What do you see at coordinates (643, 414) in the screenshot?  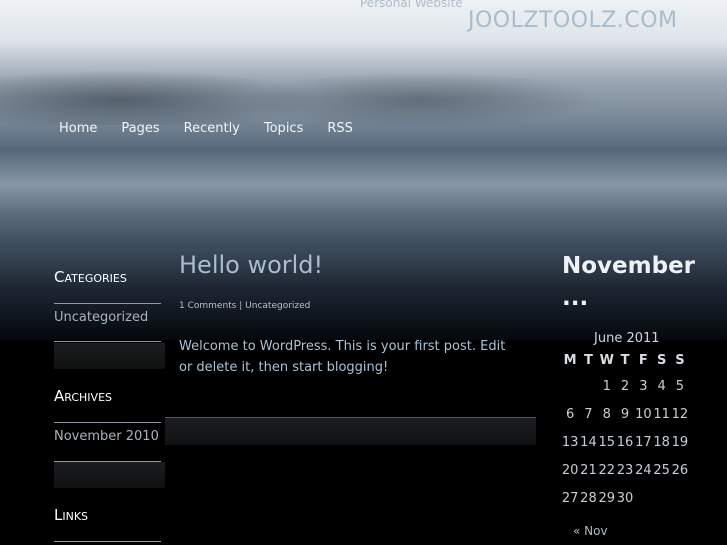 I see `calendar-day: 10` at bounding box center [643, 414].